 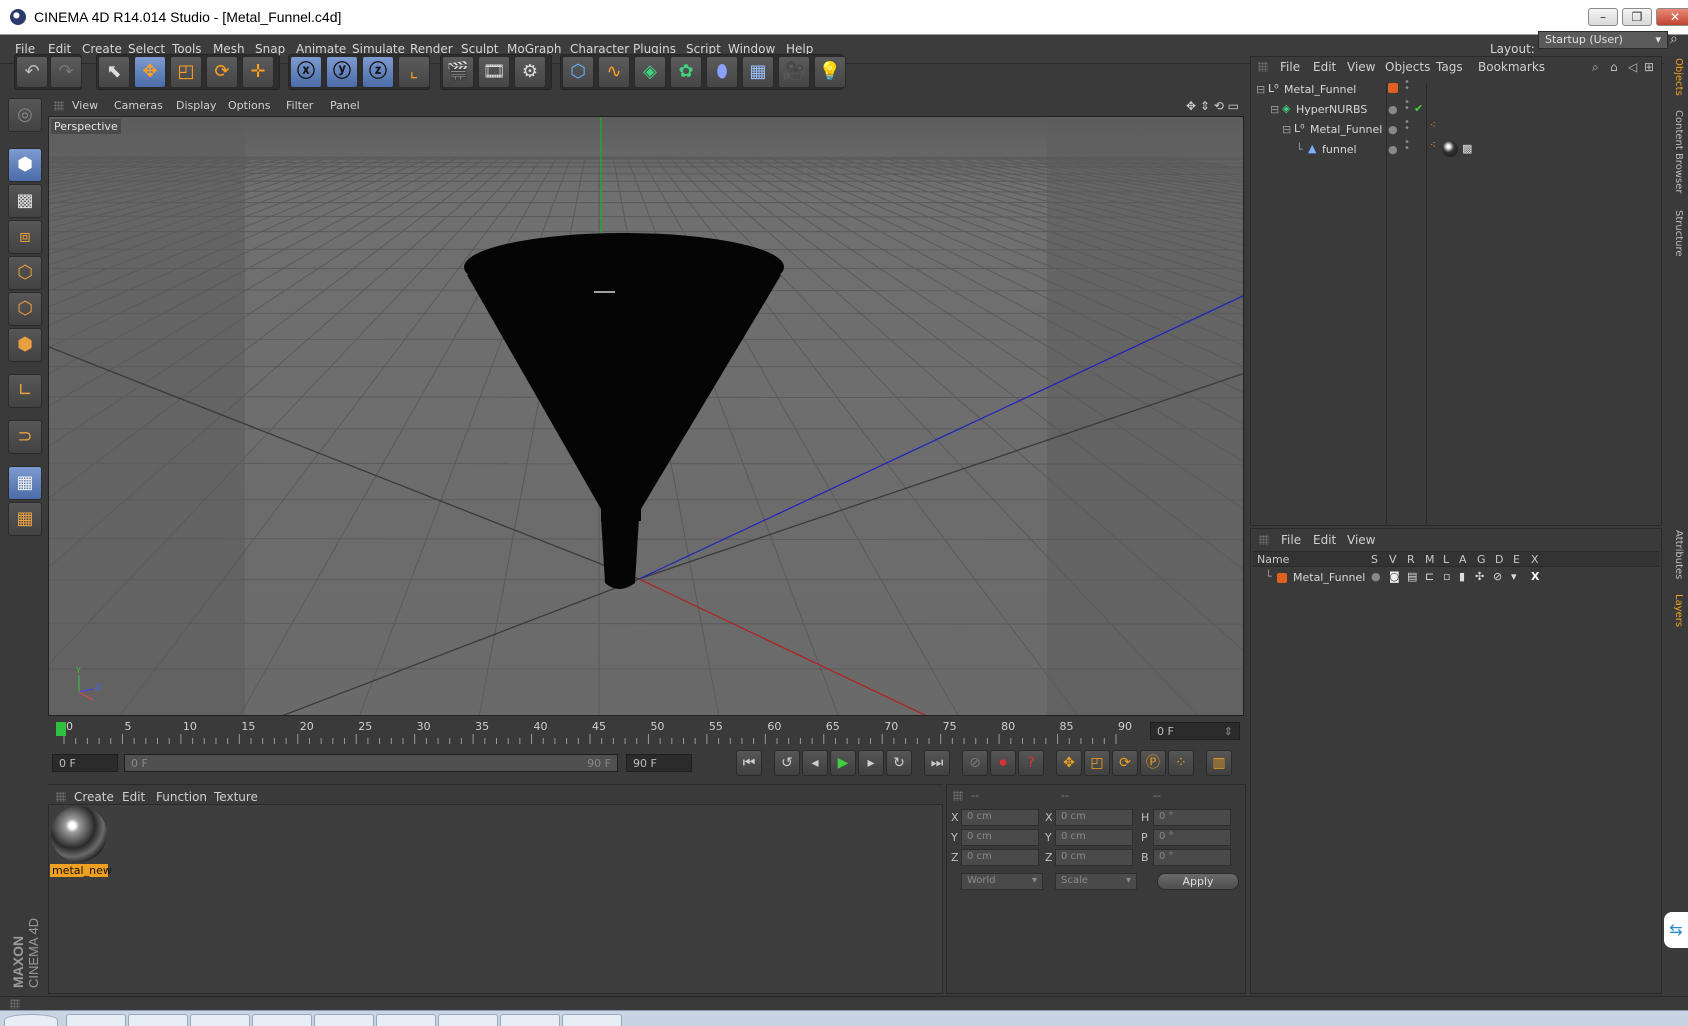 What do you see at coordinates (1449, 67) in the screenshot?
I see `objects-menu-tags: Tags` at bounding box center [1449, 67].